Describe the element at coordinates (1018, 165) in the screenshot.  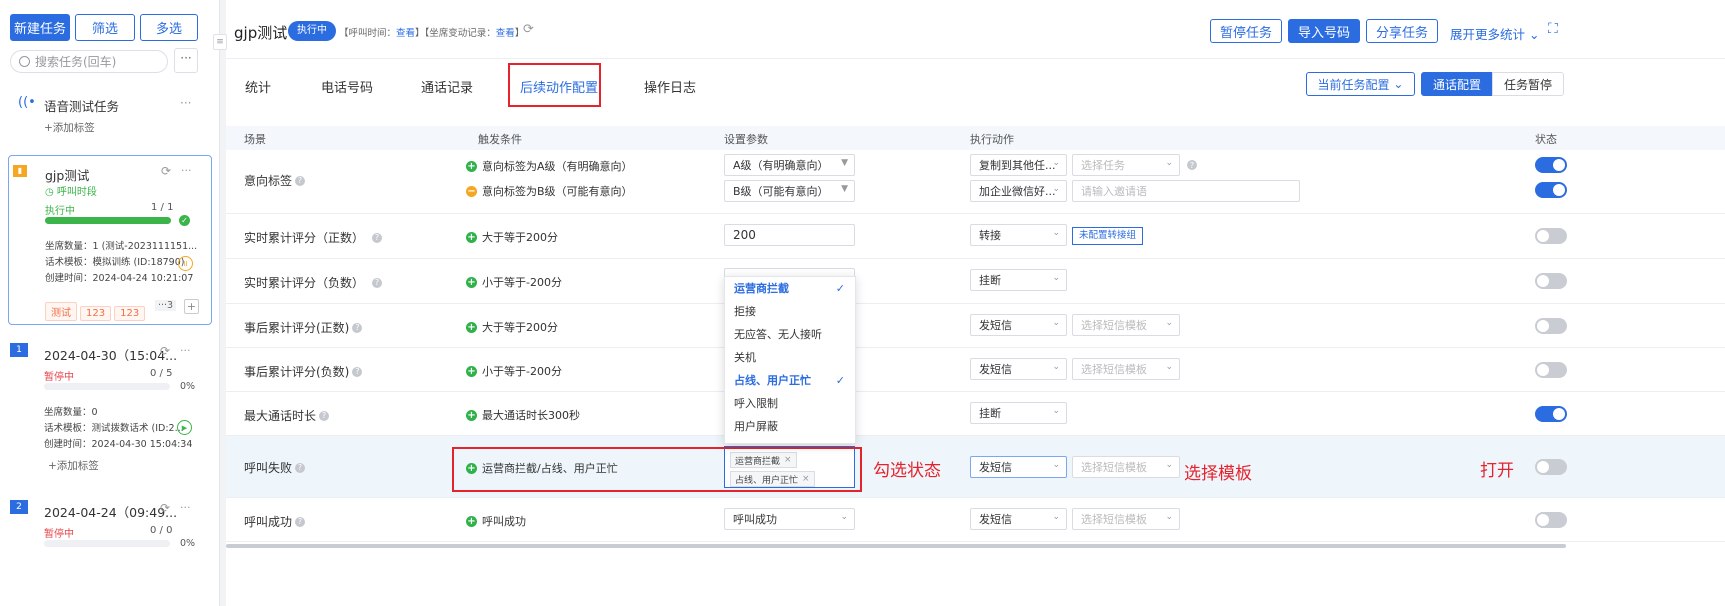
I see `action-select: 复制到其他任... ⌄` at that location.